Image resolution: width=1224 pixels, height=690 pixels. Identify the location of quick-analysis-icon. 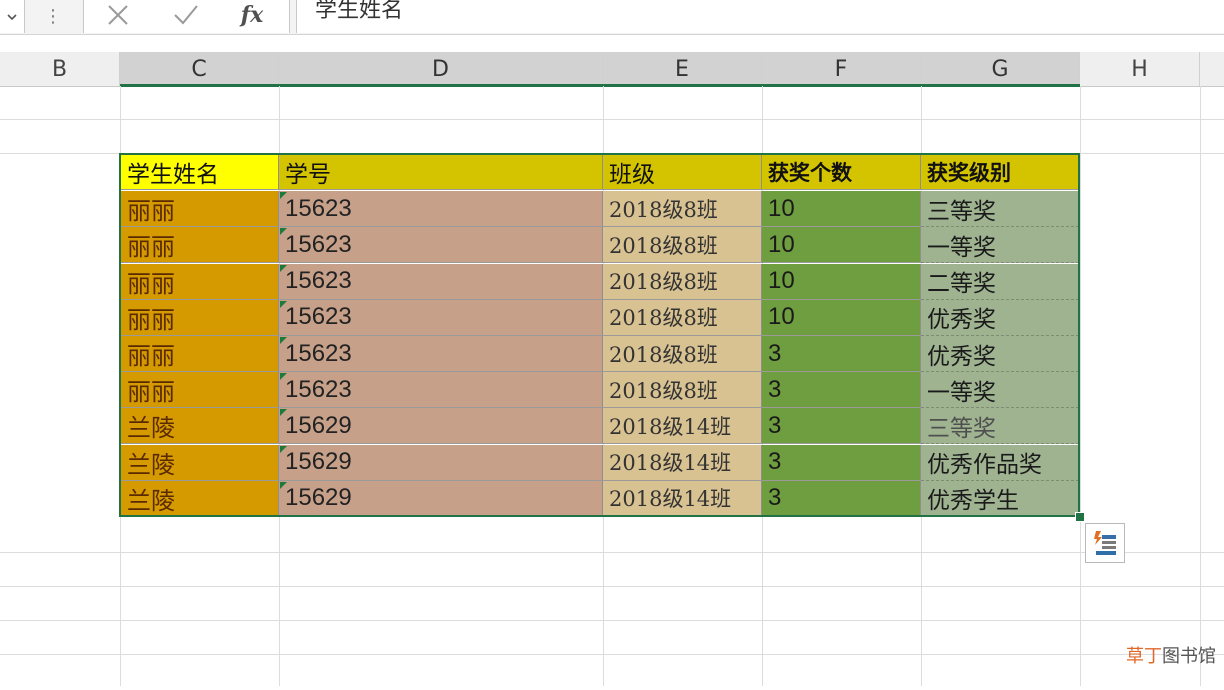
(1105, 543).